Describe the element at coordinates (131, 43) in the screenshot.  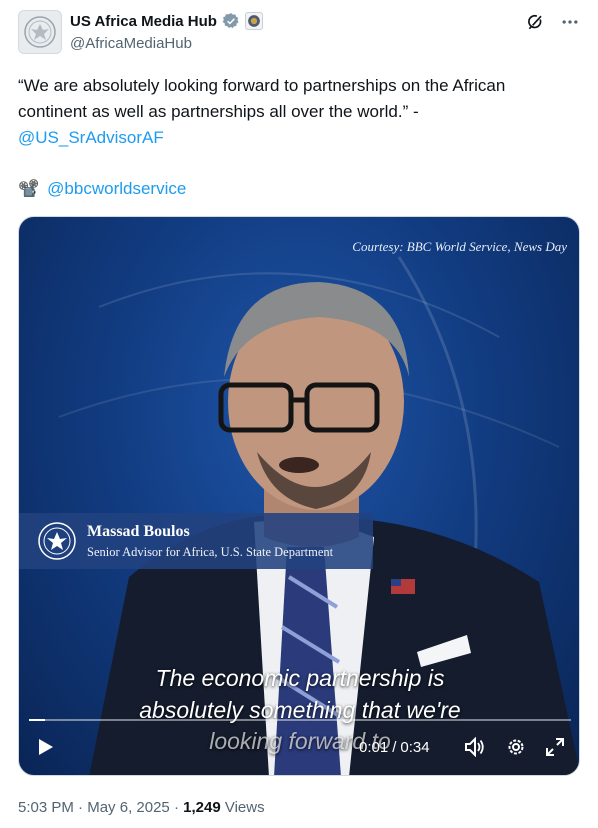
I see `handle: @AfricaMediaHub` at that location.